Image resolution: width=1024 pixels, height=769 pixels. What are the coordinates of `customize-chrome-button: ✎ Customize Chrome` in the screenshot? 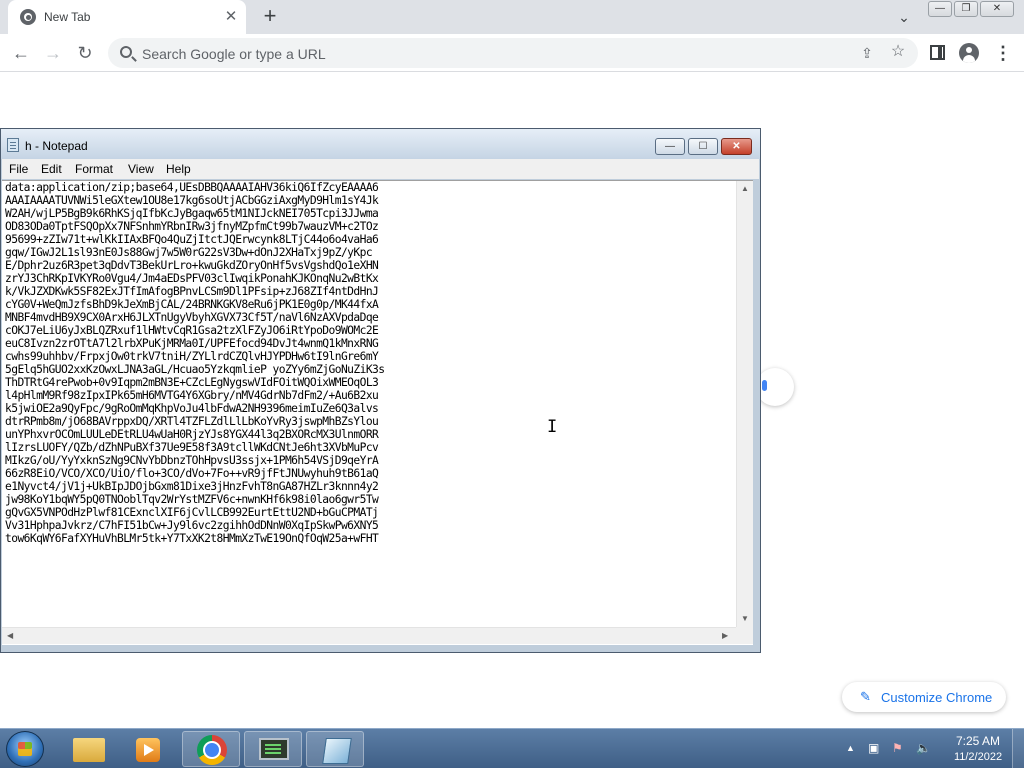 It's located at (924, 697).